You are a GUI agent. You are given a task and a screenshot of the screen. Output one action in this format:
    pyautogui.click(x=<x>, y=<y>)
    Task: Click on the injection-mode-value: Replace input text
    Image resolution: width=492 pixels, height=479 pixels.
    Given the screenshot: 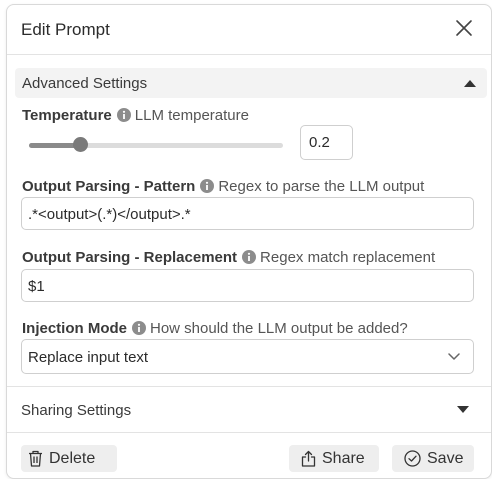 What is the action you would take?
    pyautogui.click(x=88, y=357)
    